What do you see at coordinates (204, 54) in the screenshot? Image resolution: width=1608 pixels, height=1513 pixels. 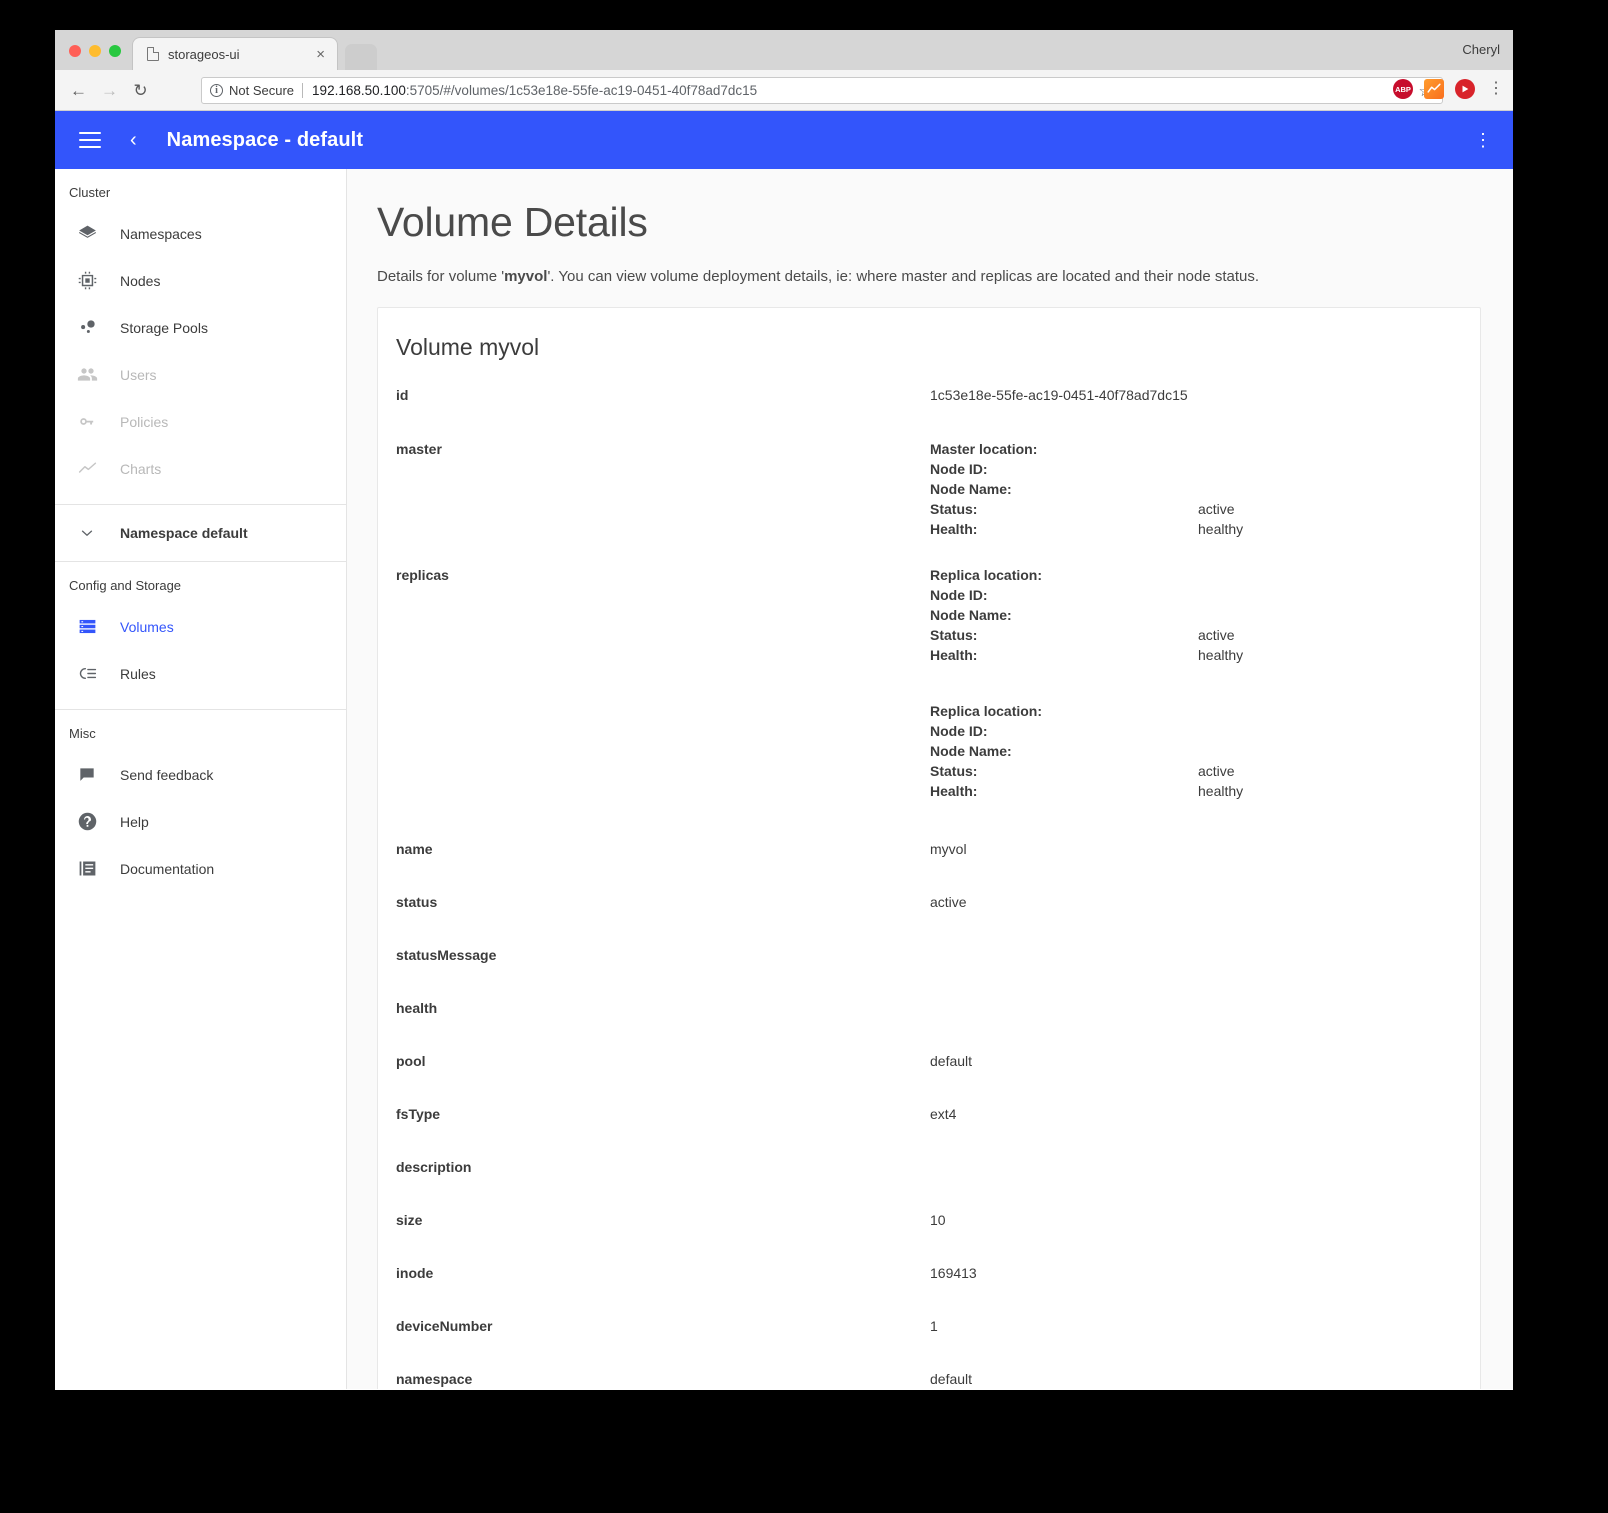 I see `browser-tab-title: storageos-ui` at bounding box center [204, 54].